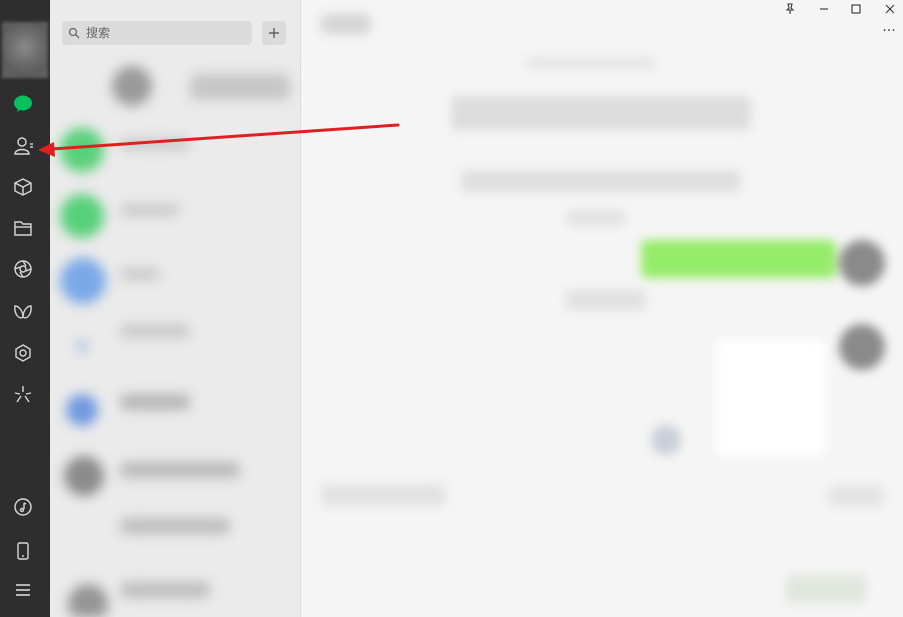 This screenshot has width=903, height=617. I want to click on music-disc-icon, so click(23, 507).